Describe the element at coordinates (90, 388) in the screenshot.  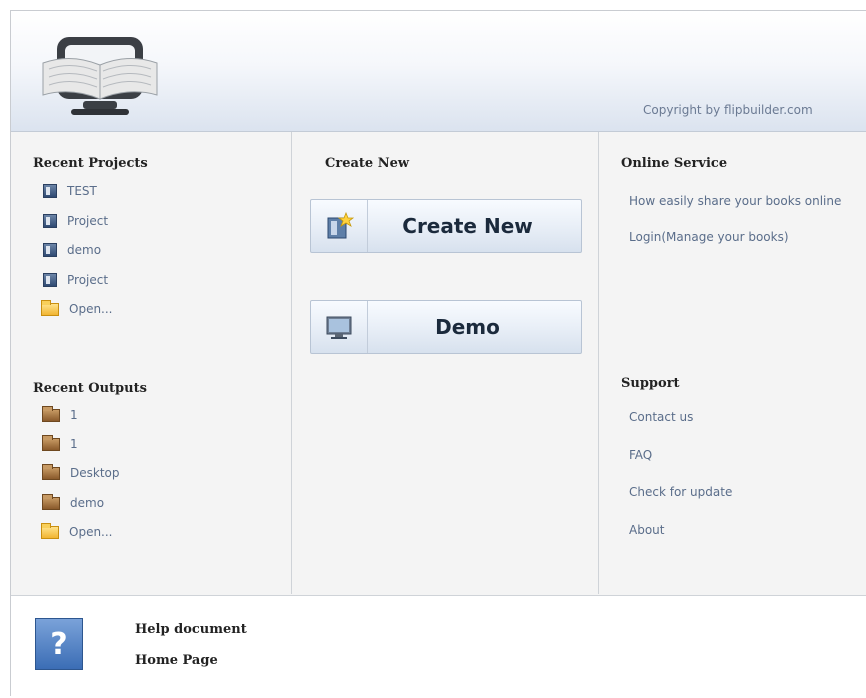
I see `recent-outputs-title: Recent Outputs` at that location.